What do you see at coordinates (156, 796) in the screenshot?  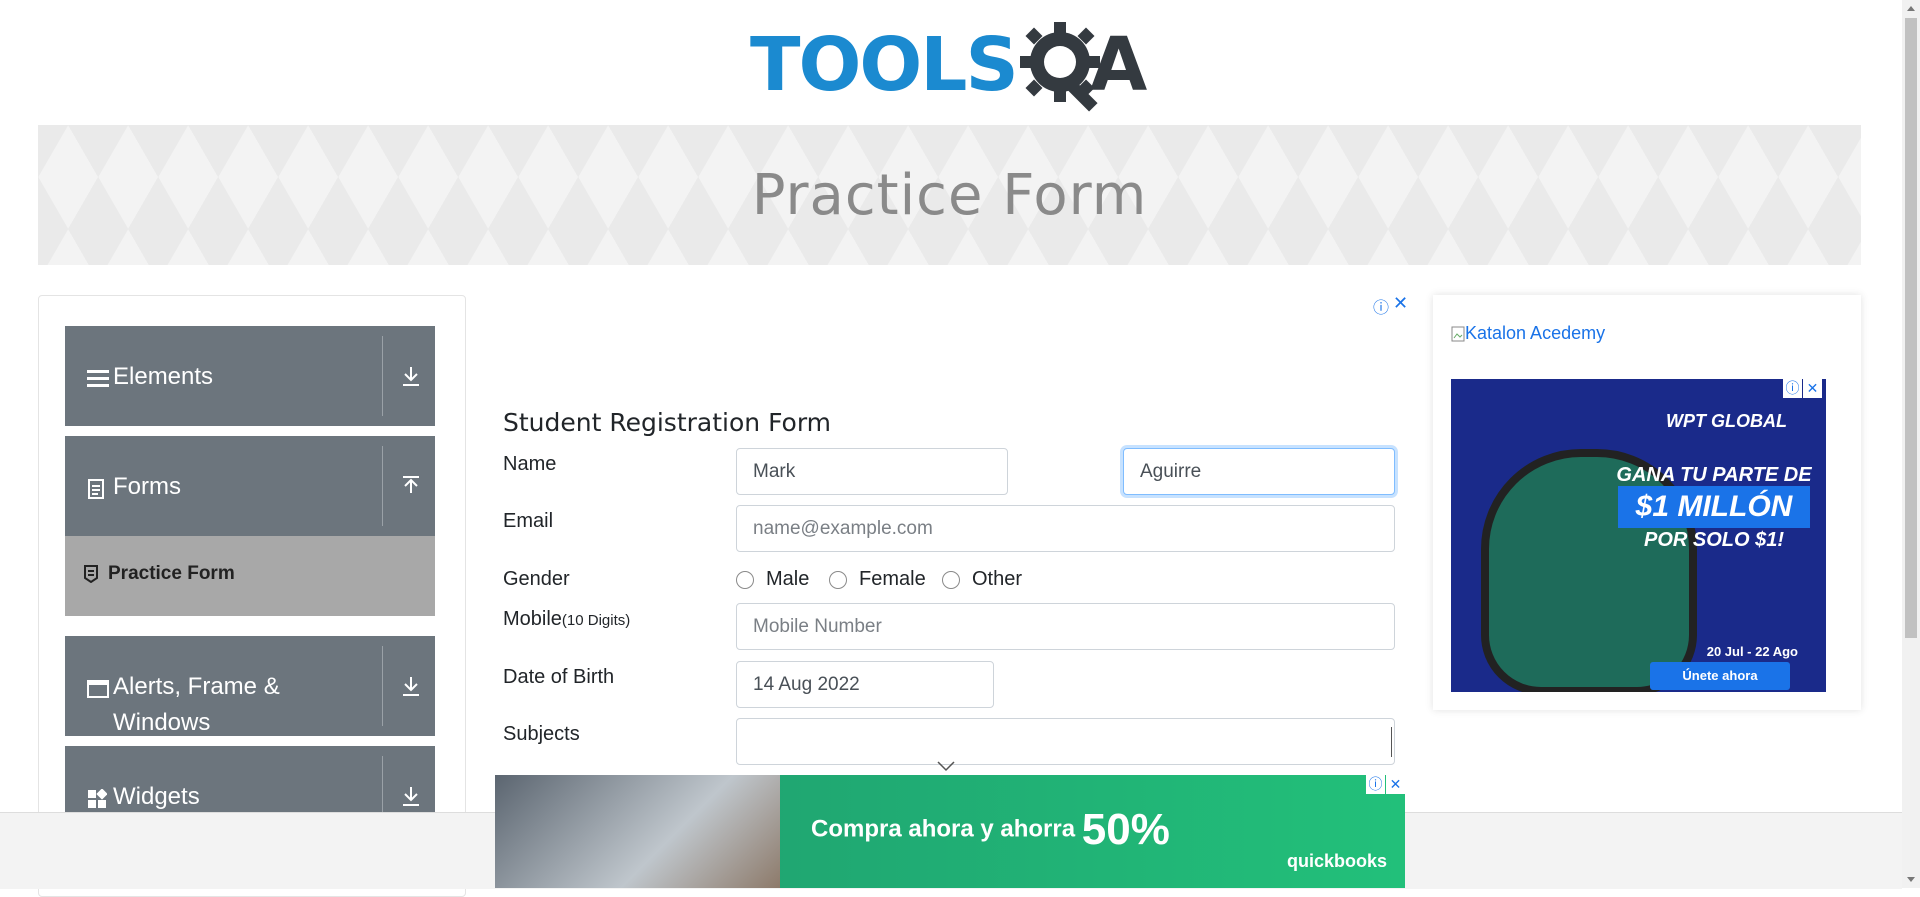 I see `sidebar-group-label: Widgets` at bounding box center [156, 796].